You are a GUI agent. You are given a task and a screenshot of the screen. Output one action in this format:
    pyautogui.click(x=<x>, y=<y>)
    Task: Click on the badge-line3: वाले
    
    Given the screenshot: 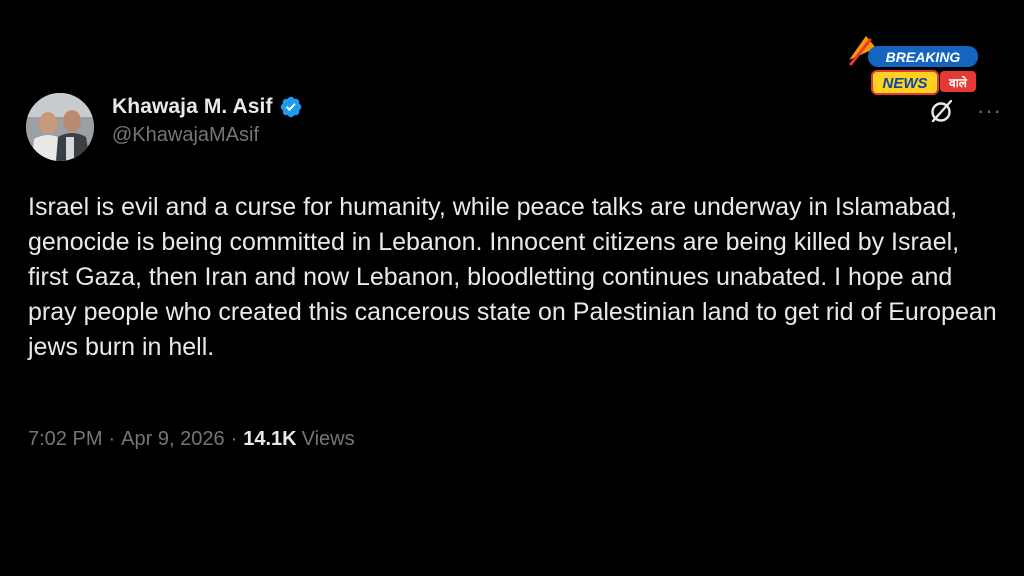 What is the action you would take?
    pyautogui.click(x=958, y=83)
    